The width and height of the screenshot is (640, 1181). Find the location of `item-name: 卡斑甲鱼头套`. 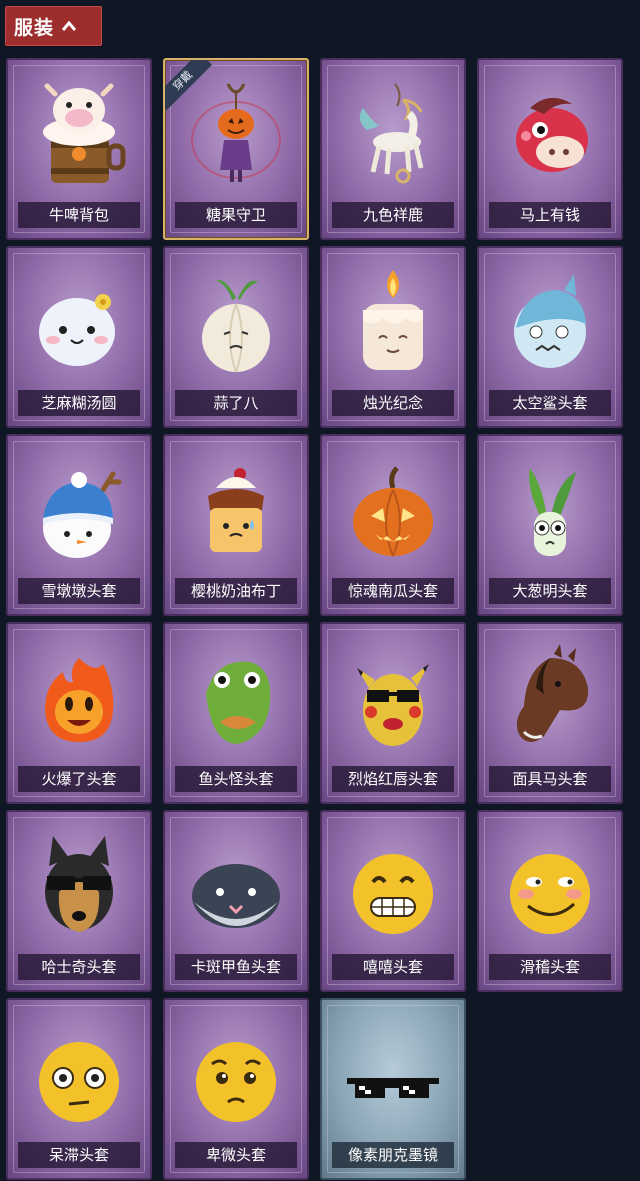

item-name: 卡斑甲鱼头套 is located at coordinates (236, 967).